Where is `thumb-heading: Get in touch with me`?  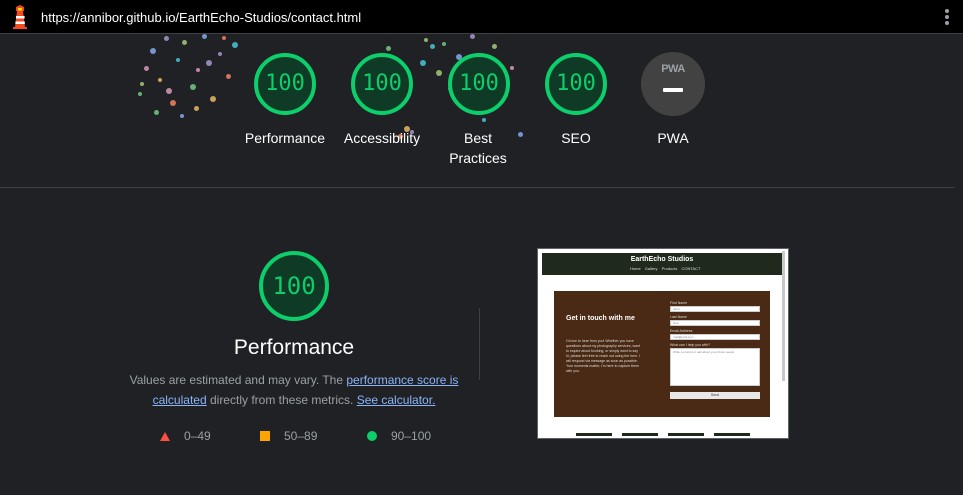 thumb-heading: Get in touch with me is located at coordinates (600, 318).